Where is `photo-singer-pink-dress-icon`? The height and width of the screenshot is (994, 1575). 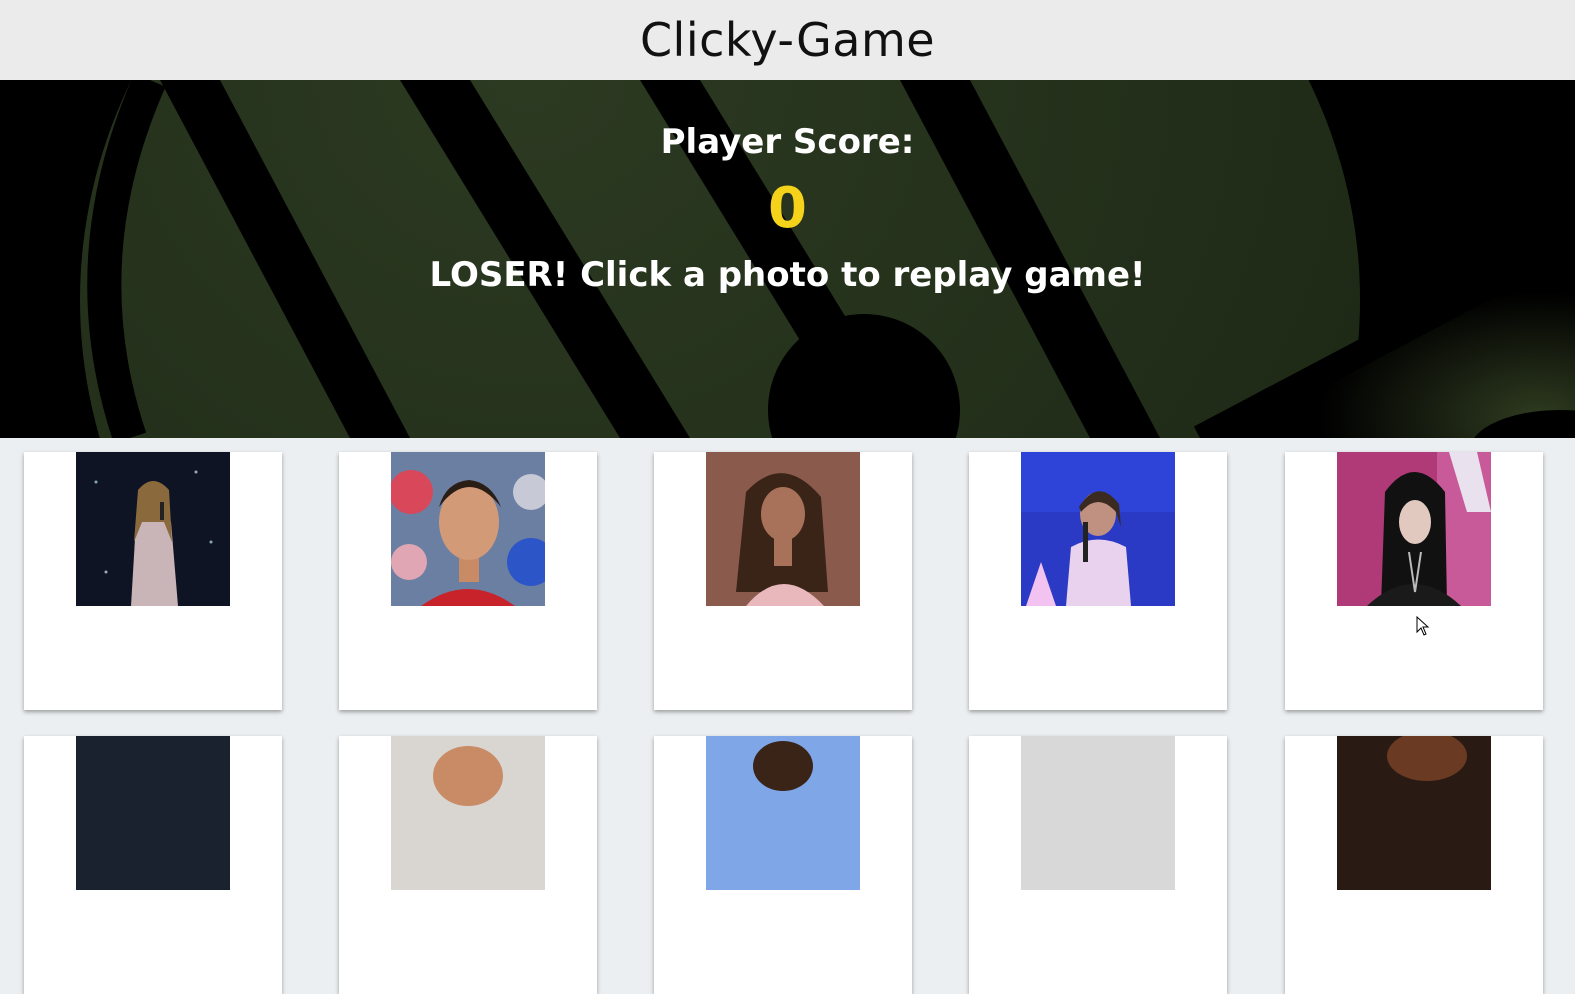
photo-singer-pink-dress-icon is located at coordinates (783, 529).